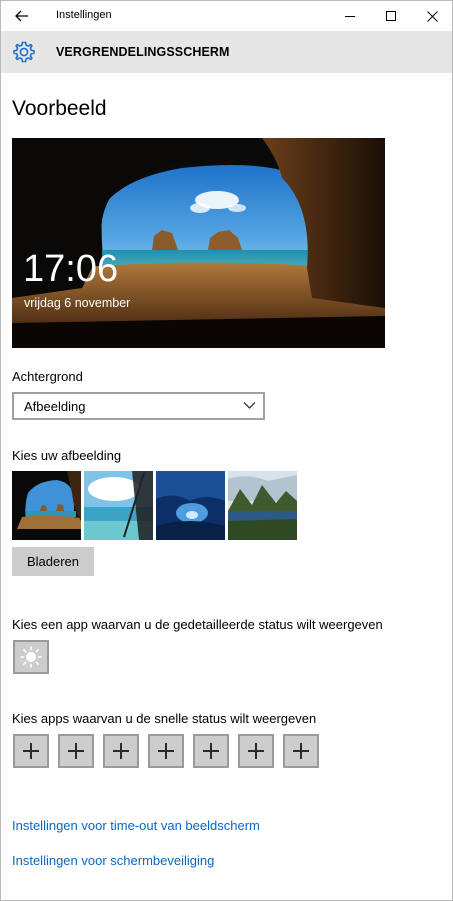 The height and width of the screenshot is (901, 453). I want to click on thumbnail-sea-sail, so click(118, 505).